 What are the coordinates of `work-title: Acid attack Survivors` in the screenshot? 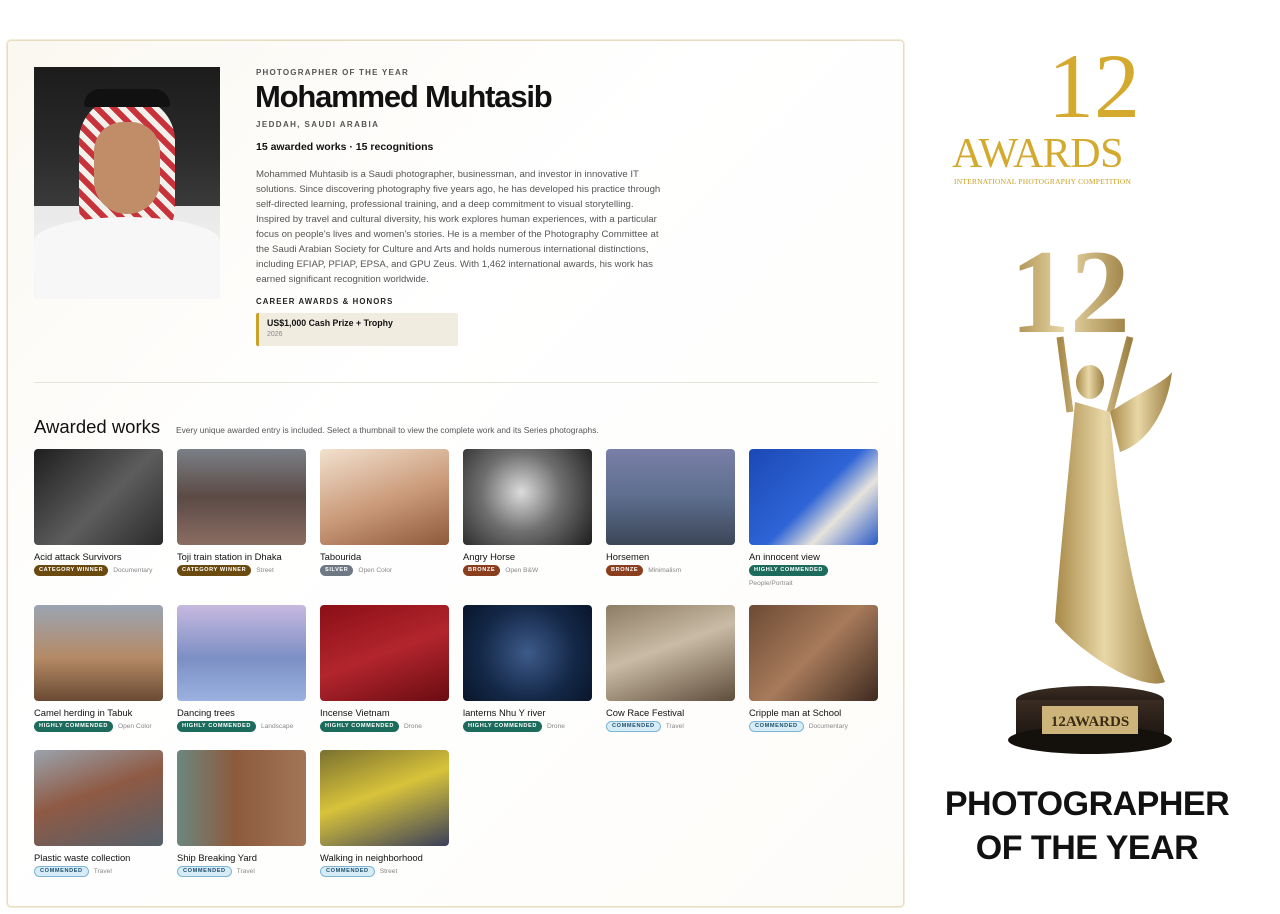 It's located at (98, 556).